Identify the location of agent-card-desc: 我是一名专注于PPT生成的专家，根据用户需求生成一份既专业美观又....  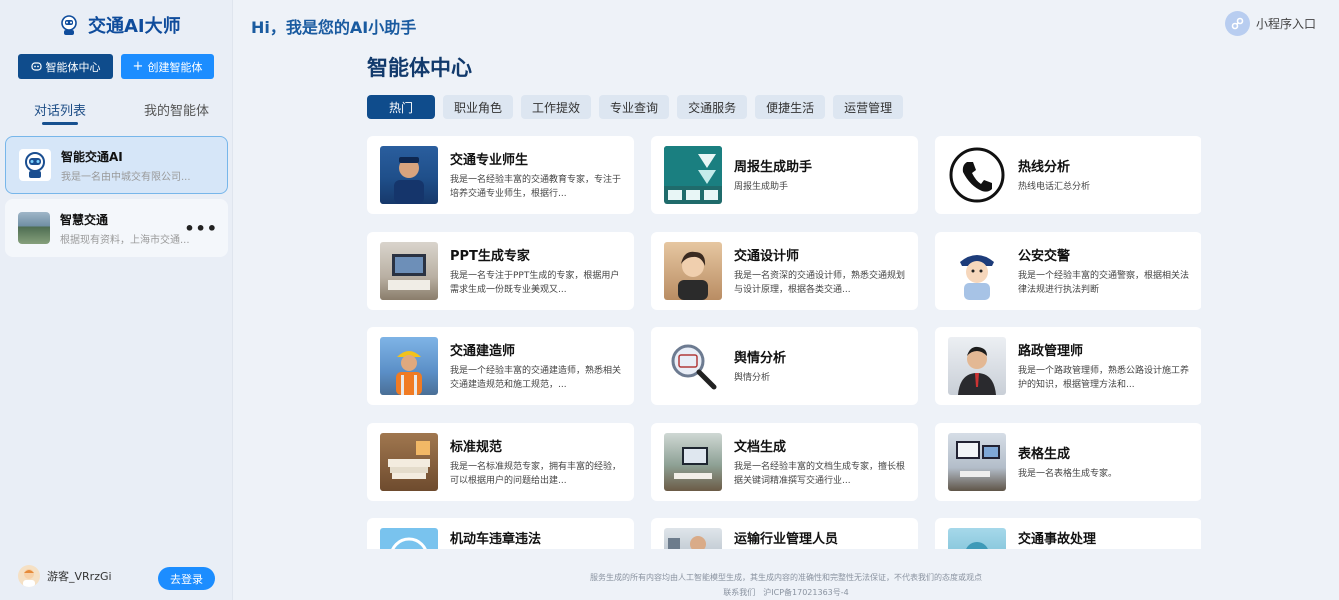
(535, 283).